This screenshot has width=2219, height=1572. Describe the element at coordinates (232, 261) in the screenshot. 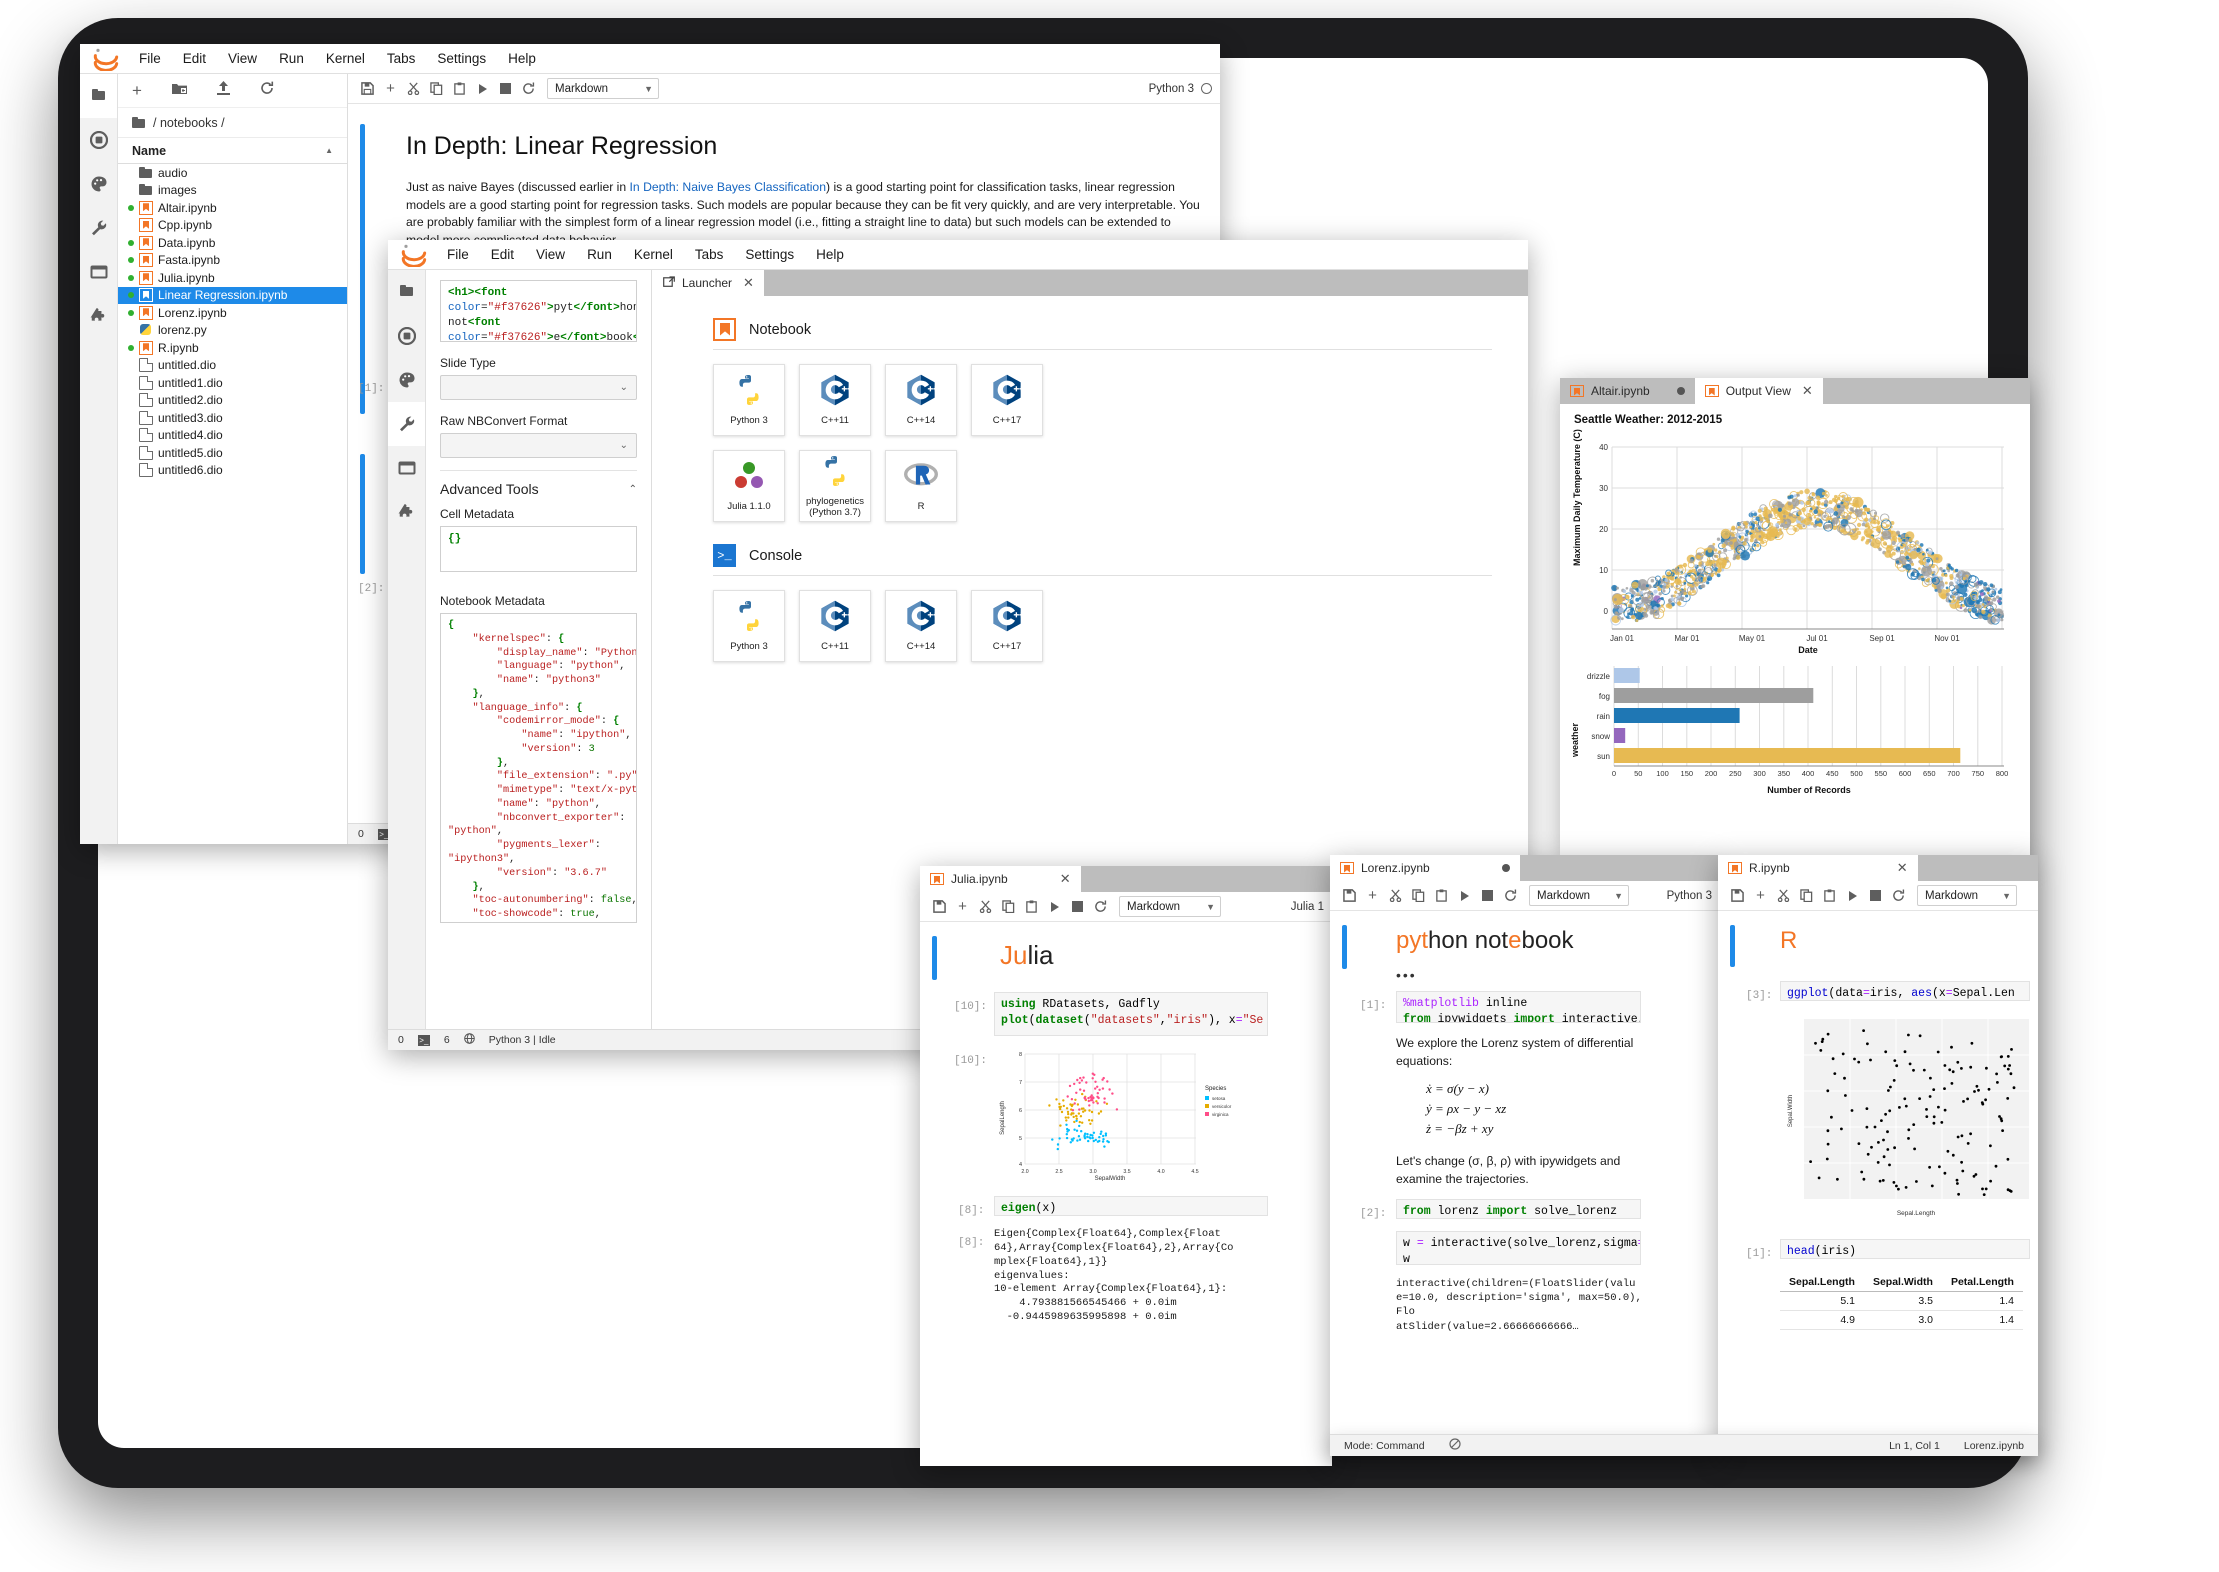

I see `file-list-item: Fasta.ipynb` at that location.